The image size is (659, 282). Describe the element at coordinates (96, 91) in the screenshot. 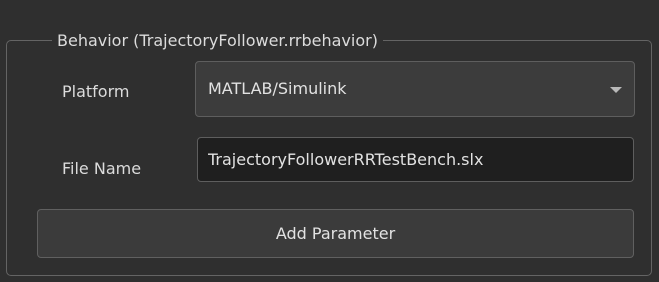

I see `platform-label: Platform` at that location.